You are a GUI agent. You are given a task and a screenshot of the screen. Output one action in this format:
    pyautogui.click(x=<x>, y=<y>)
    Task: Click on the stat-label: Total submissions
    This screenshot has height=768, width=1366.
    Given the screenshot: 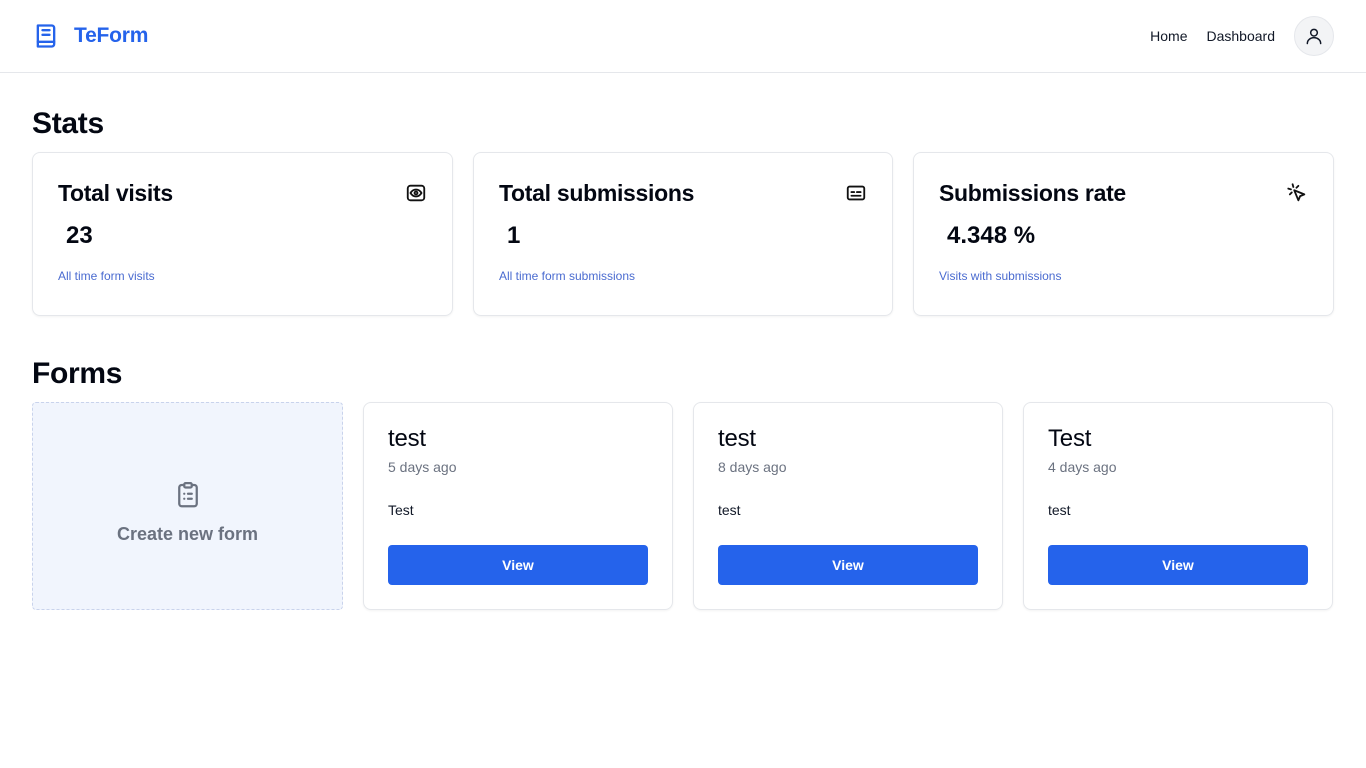 What is the action you would take?
    pyautogui.click(x=597, y=192)
    